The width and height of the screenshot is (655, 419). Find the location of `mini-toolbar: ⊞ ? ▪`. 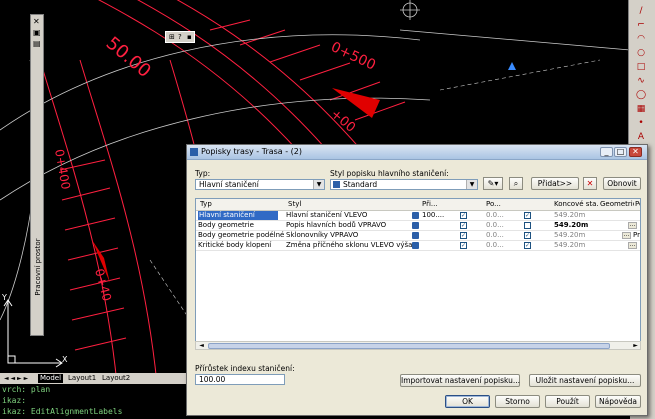

mini-toolbar: ⊞ ? ▪ is located at coordinates (180, 37).